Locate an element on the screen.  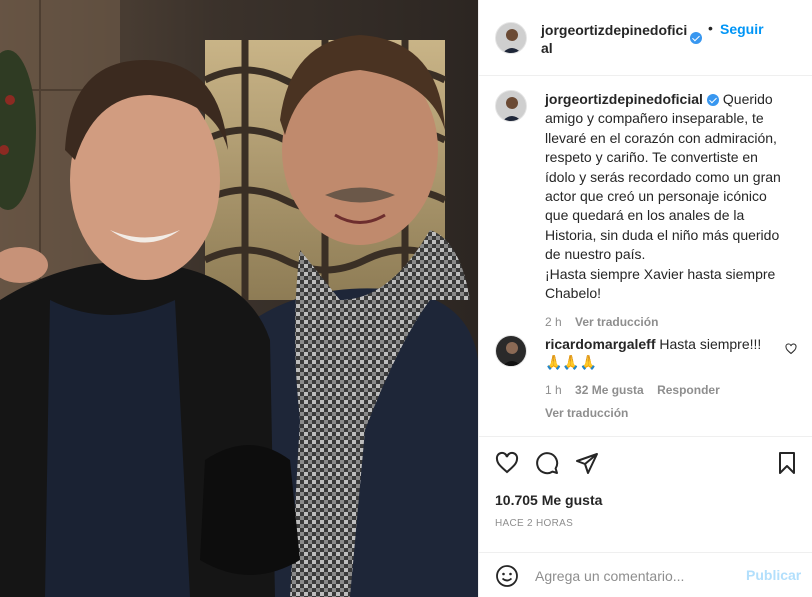
comment-input is located at coordinates (635, 576).